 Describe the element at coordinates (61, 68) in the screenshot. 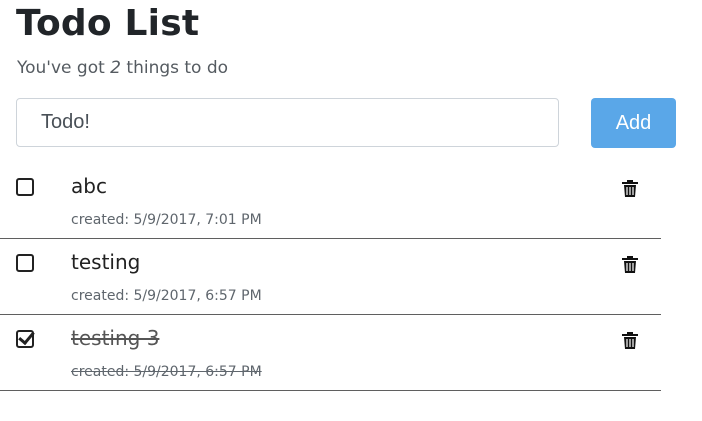

I see `summary-prefix: You've got` at that location.